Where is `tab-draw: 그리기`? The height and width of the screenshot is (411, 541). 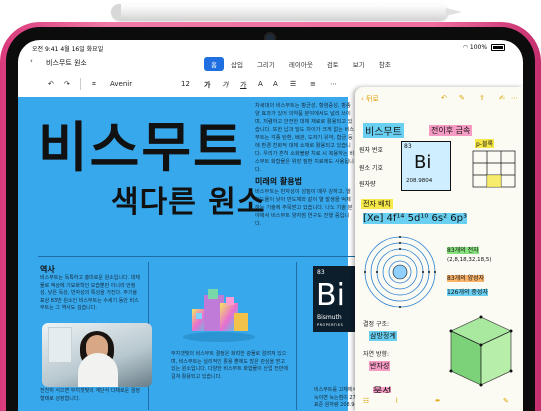
tab-draw: 그리기 is located at coordinates (266, 64).